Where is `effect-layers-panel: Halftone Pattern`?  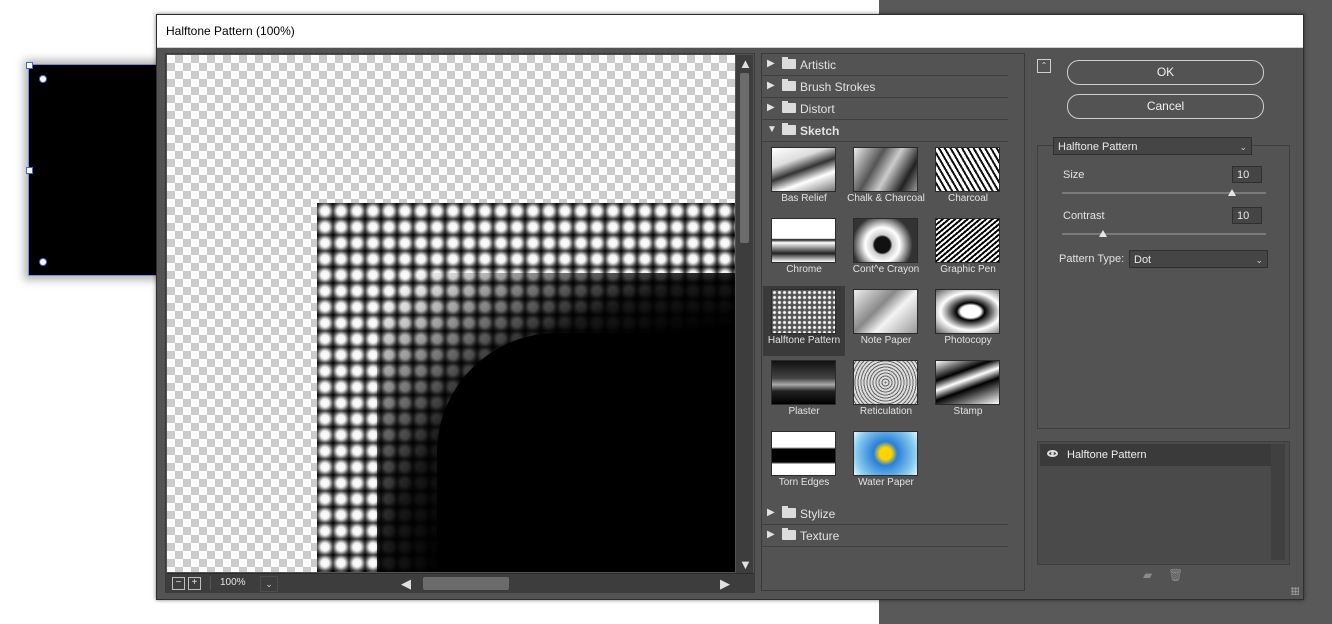
effect-layers-panel: Halftone Pattern is located at coordinates (1163, 503).